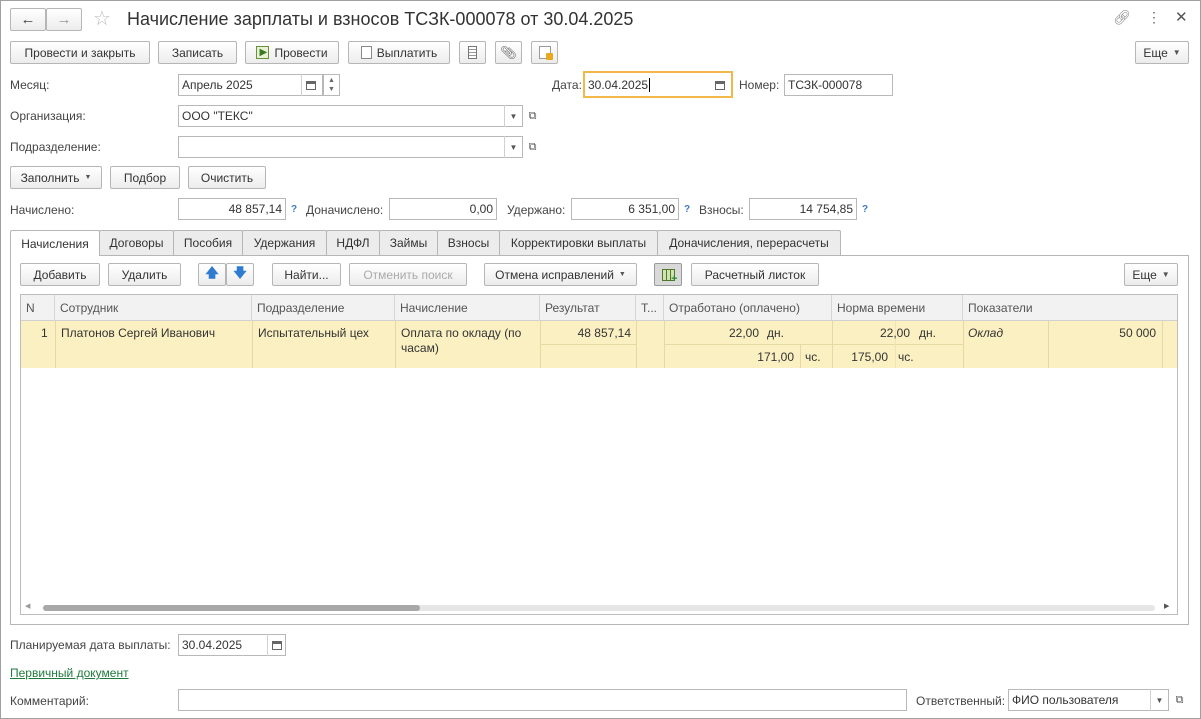 This screenshot has width=1201, height=719. Describe the element at coordinates (720, 85) in the screenshot. I see `date-calendar-icon` at that location.